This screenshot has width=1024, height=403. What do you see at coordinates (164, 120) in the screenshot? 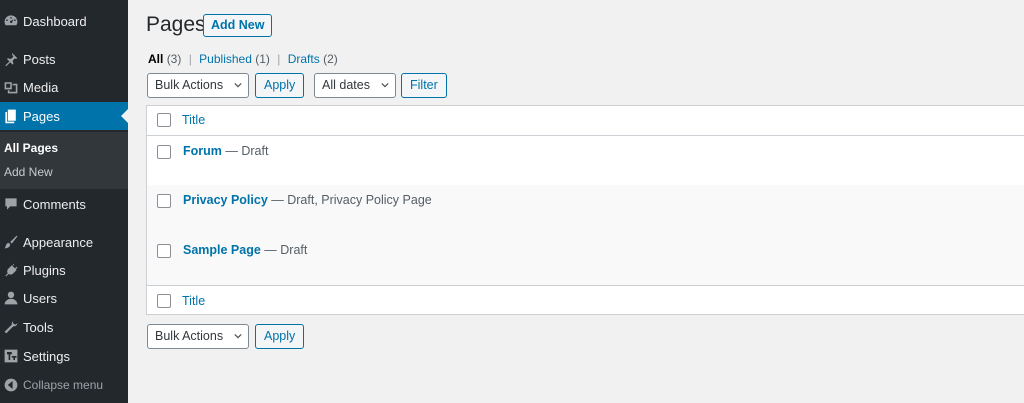
I see `select-all-checkbox` at bounding box center [164, 120].